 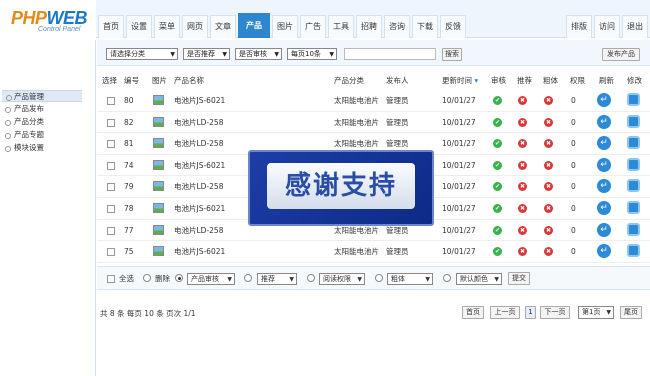 I want to click on tab-5: 产品, so click(x=254, y=25).